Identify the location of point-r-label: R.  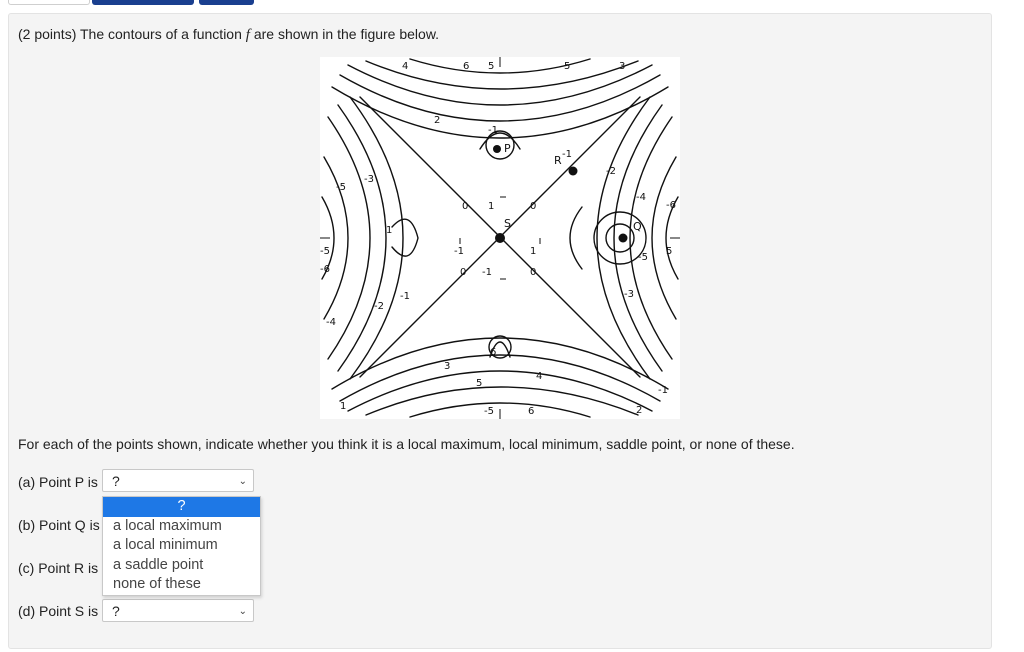
(558, 160).